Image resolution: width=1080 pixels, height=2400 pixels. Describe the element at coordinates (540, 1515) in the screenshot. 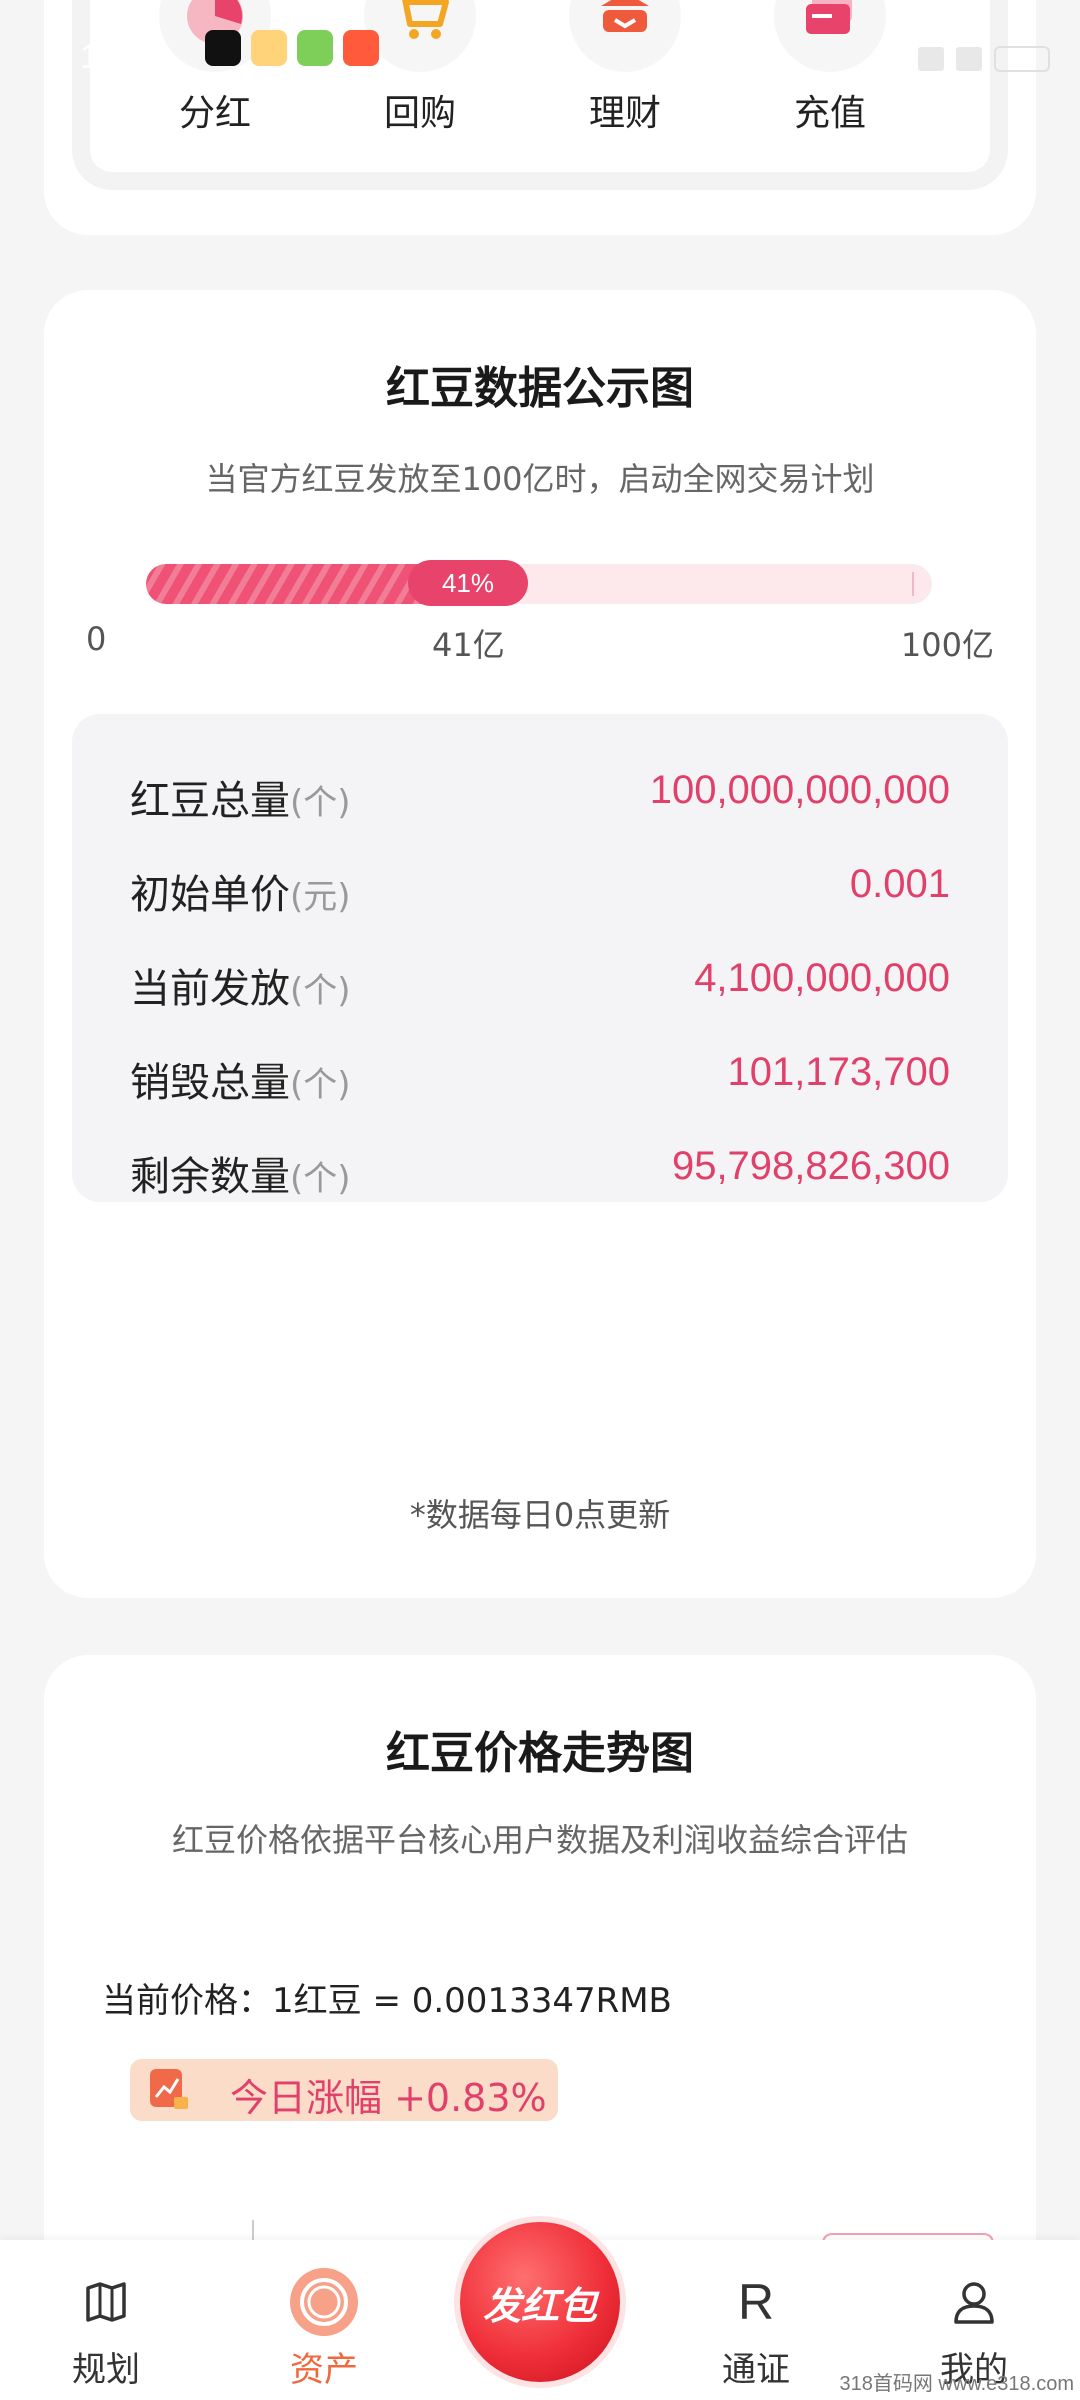

I see `update-note: *数据每日0点更新` at that location.